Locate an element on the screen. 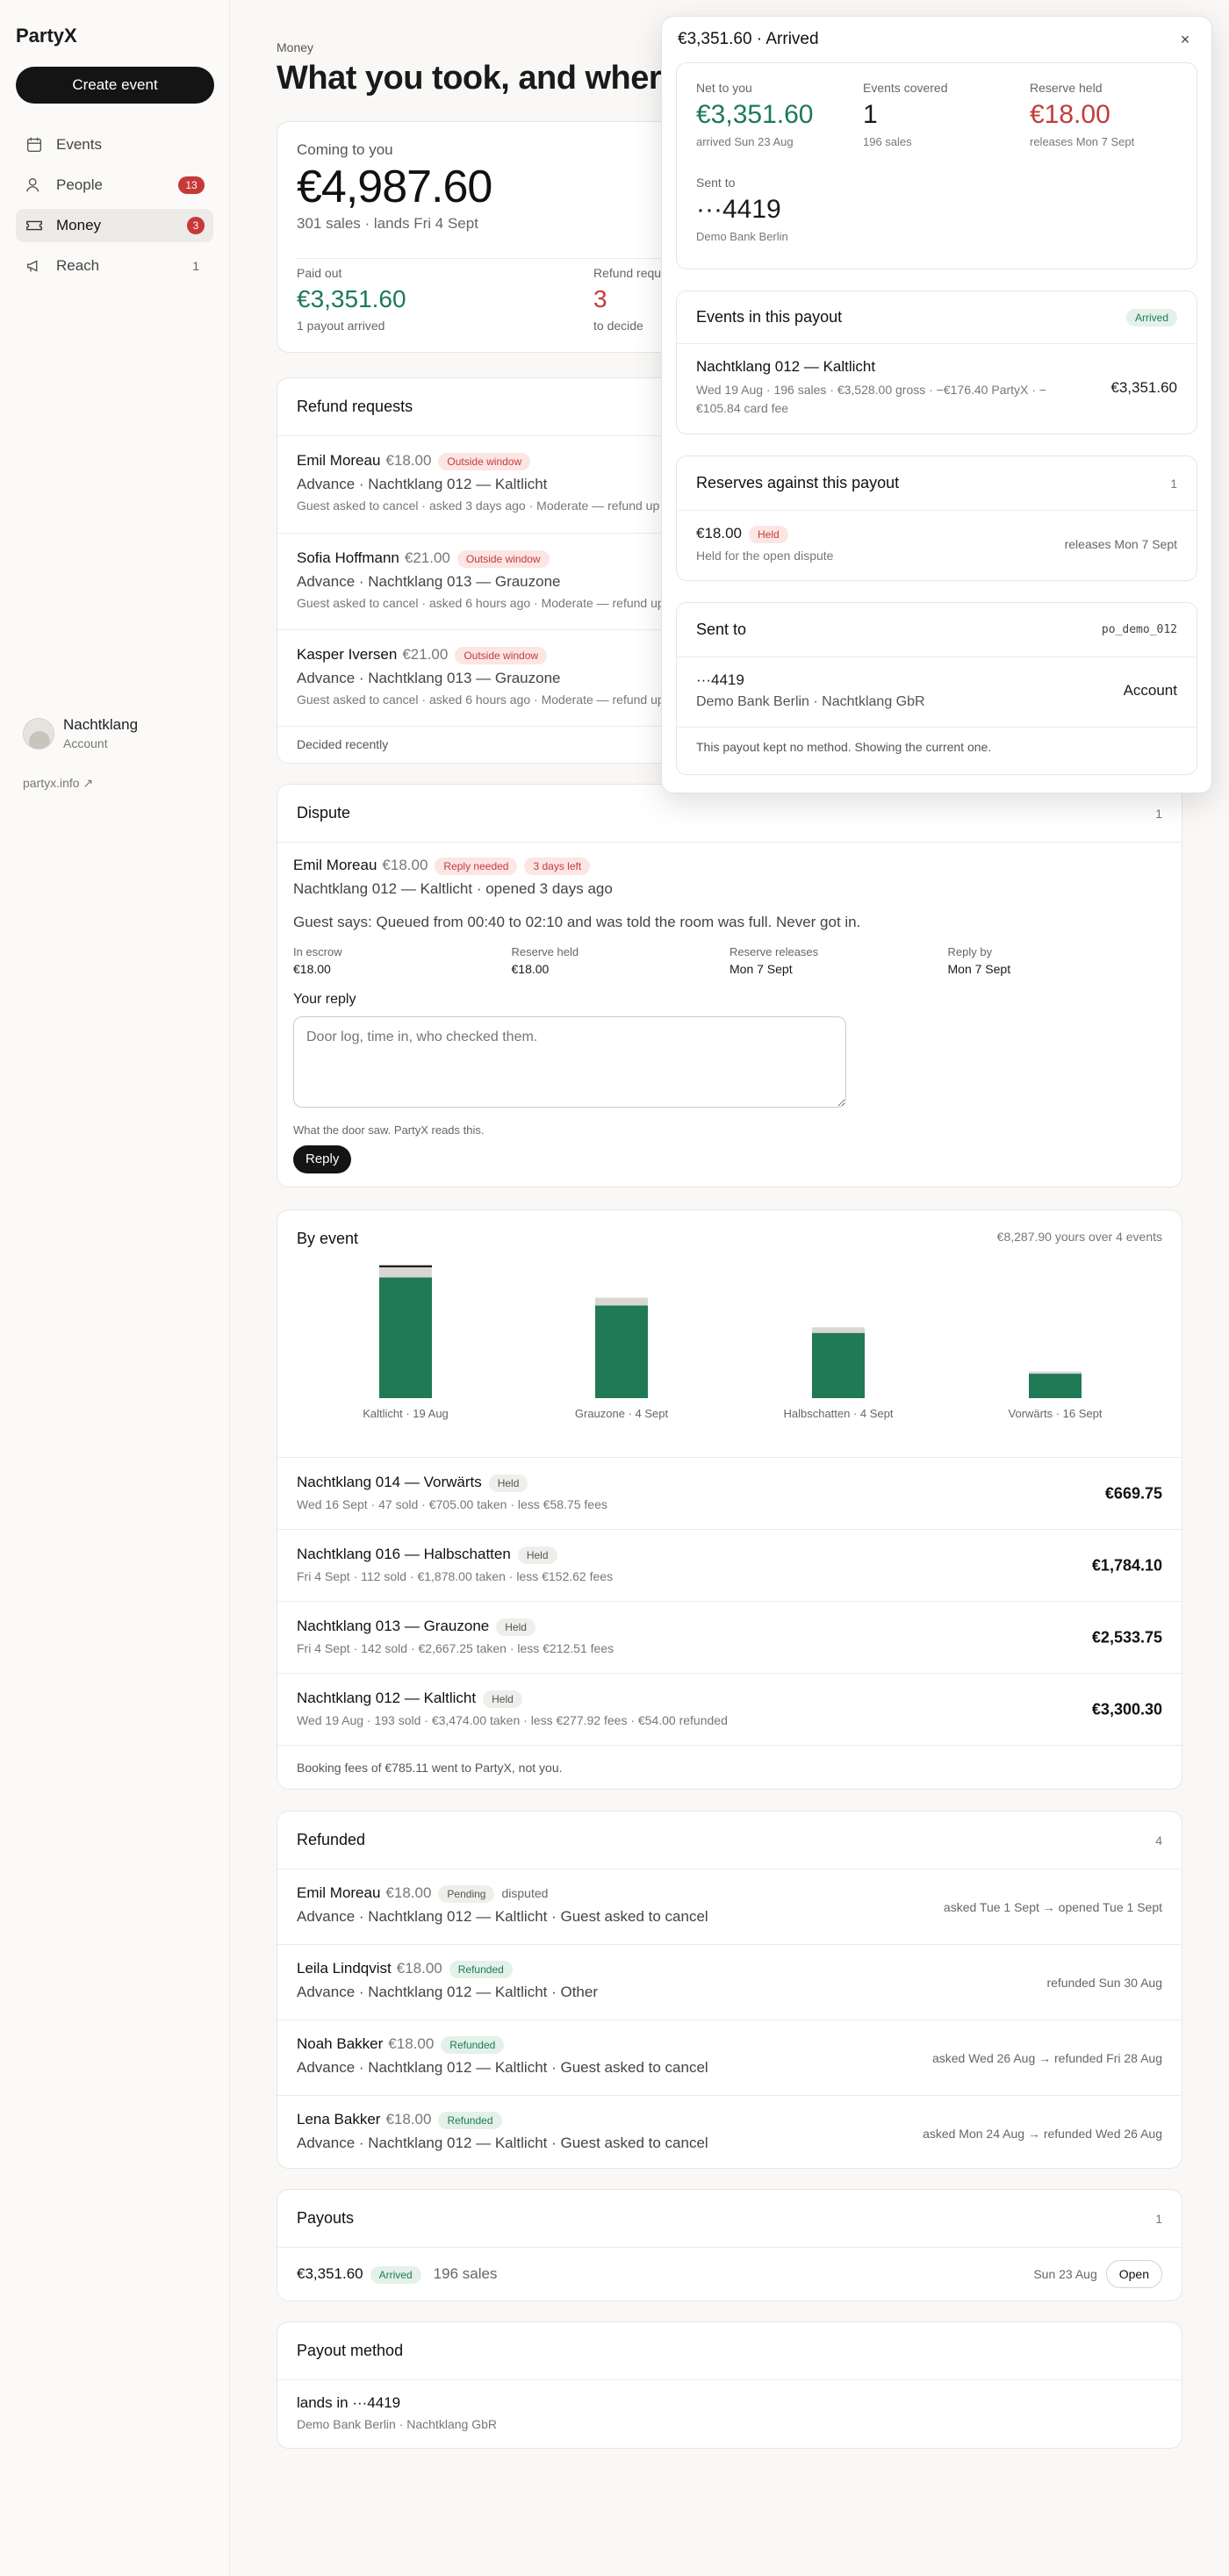 This screenshot has width=1229, height=2576. reply-button: Reply is located at coordinates (323, 1158).